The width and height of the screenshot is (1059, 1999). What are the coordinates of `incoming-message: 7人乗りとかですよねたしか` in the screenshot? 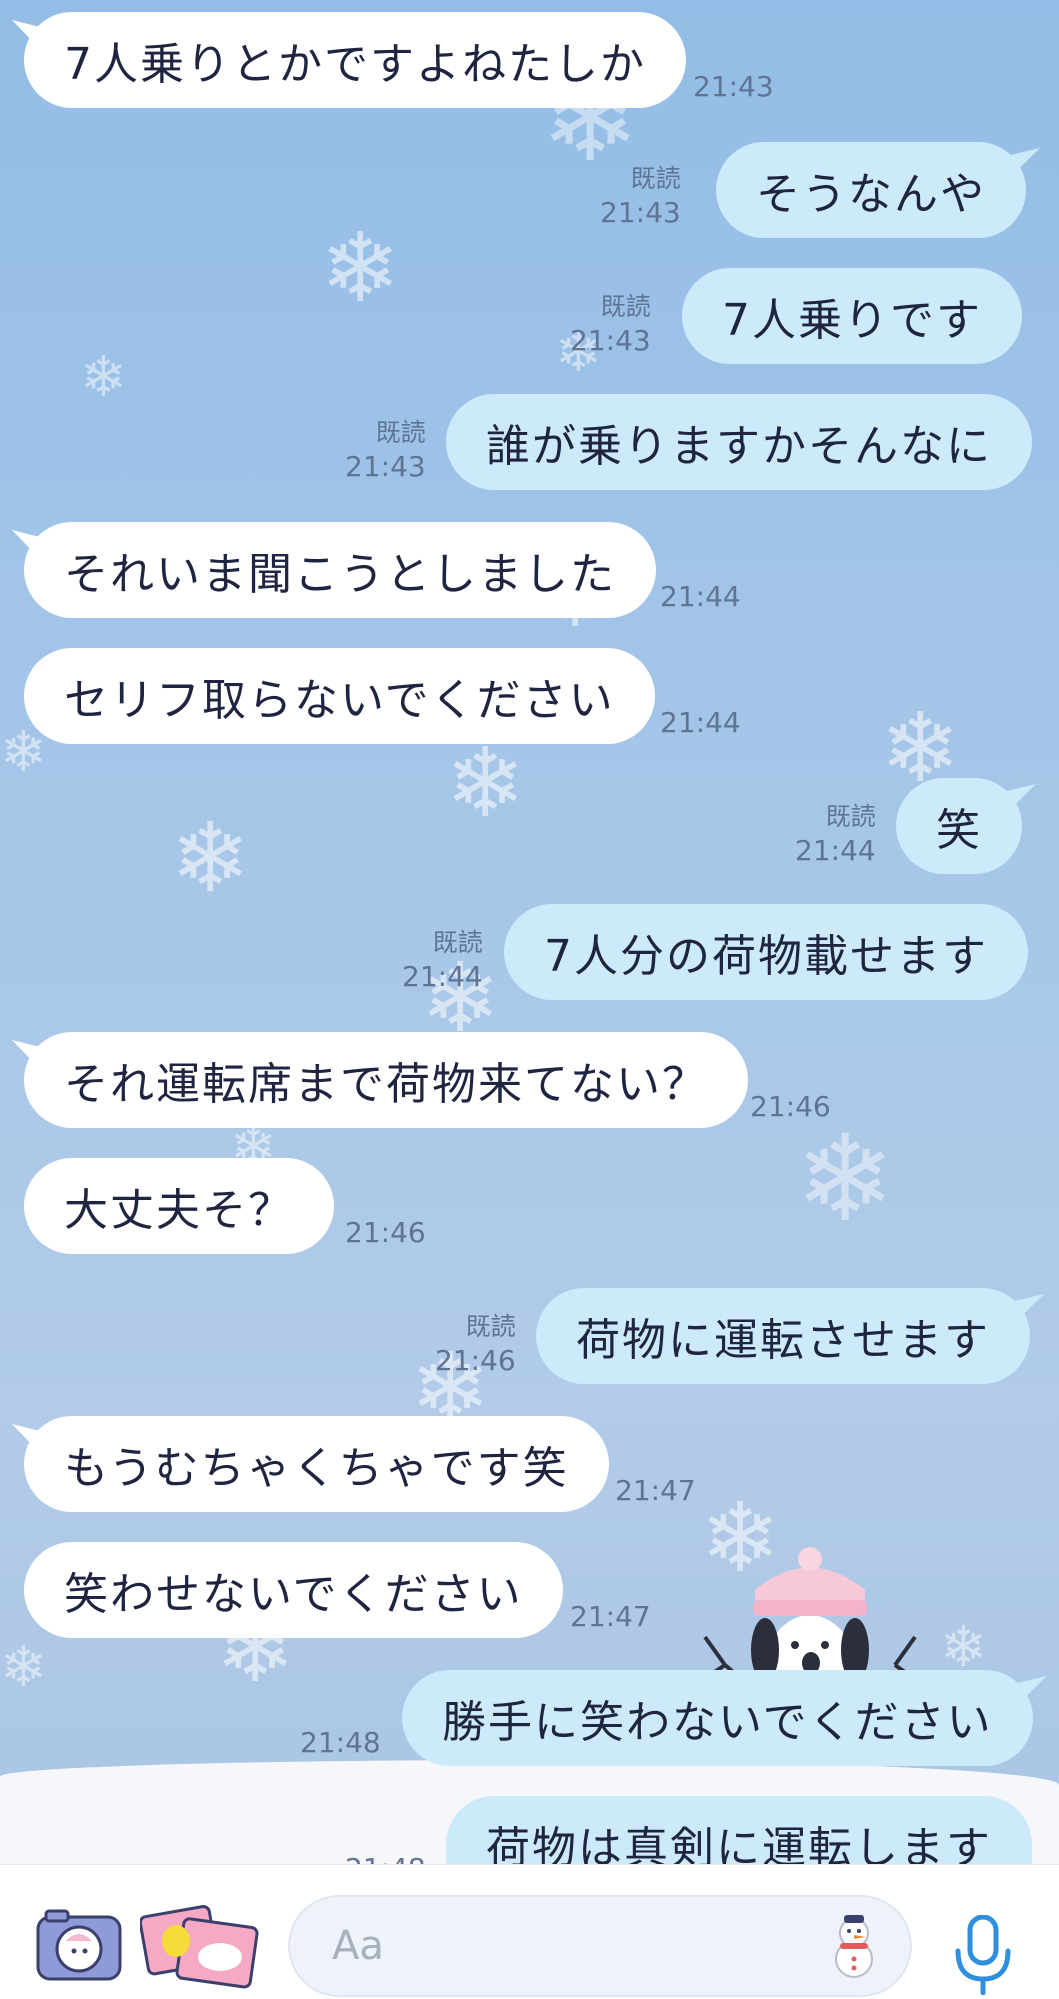 It's located at (355, 60).